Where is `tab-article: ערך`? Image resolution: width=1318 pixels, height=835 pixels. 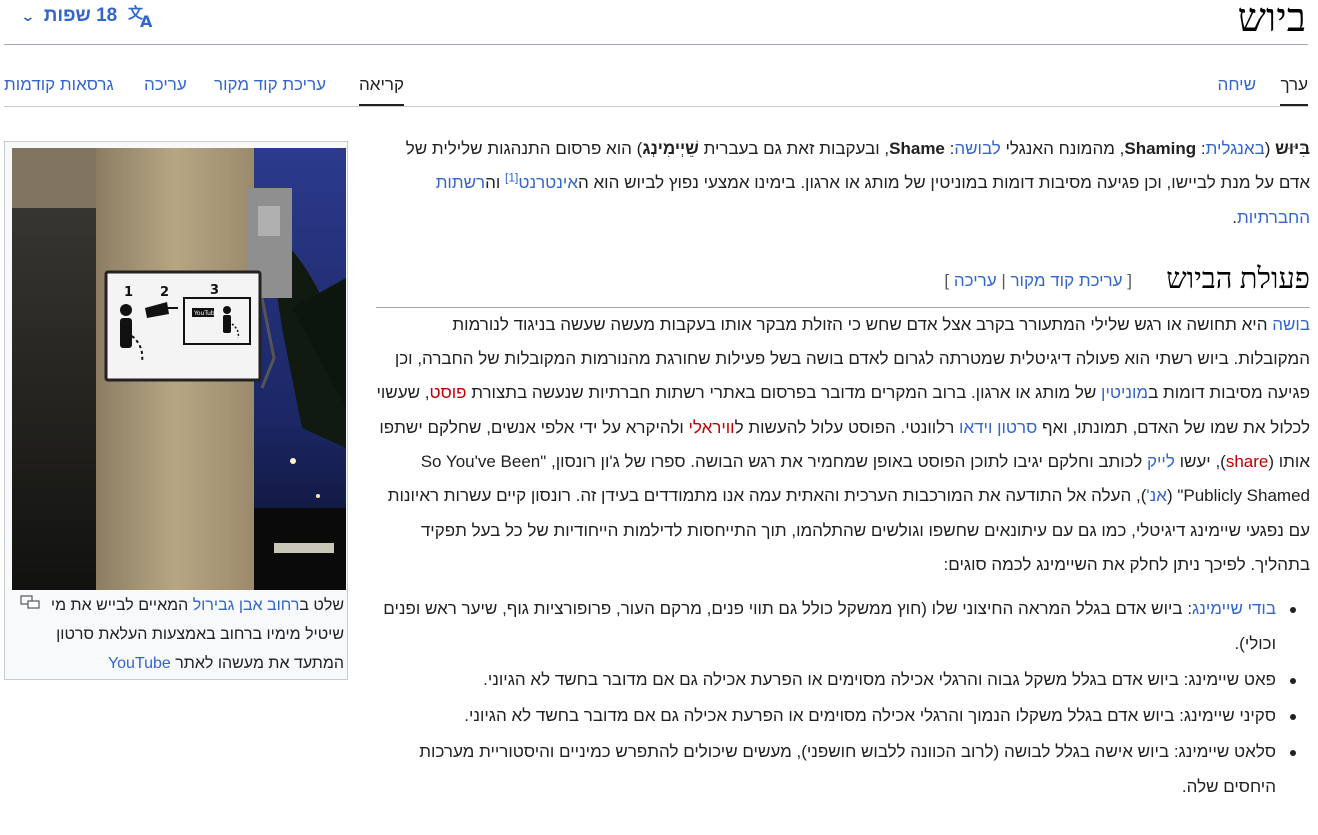
tab-article: ערך is located at coordinates (1294, 90).